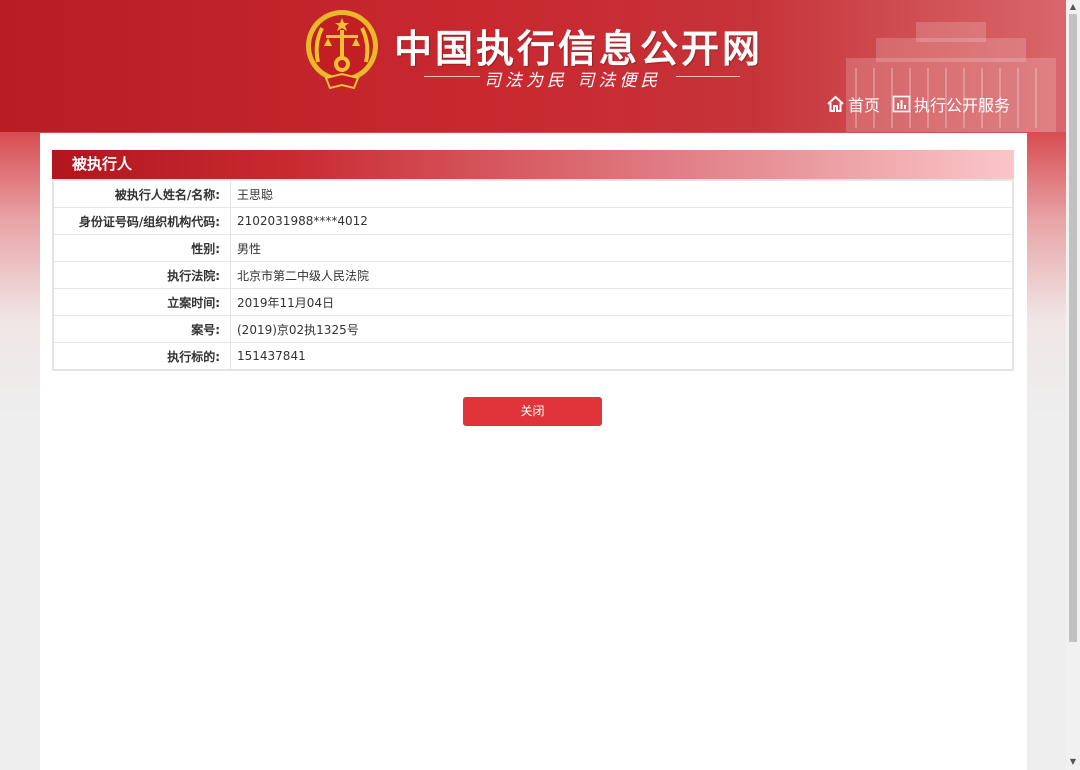  What do you see at coordinates (533, 164) in the screenshot?
I see `section-title: 被执行人` at bounding box center [533, 164].